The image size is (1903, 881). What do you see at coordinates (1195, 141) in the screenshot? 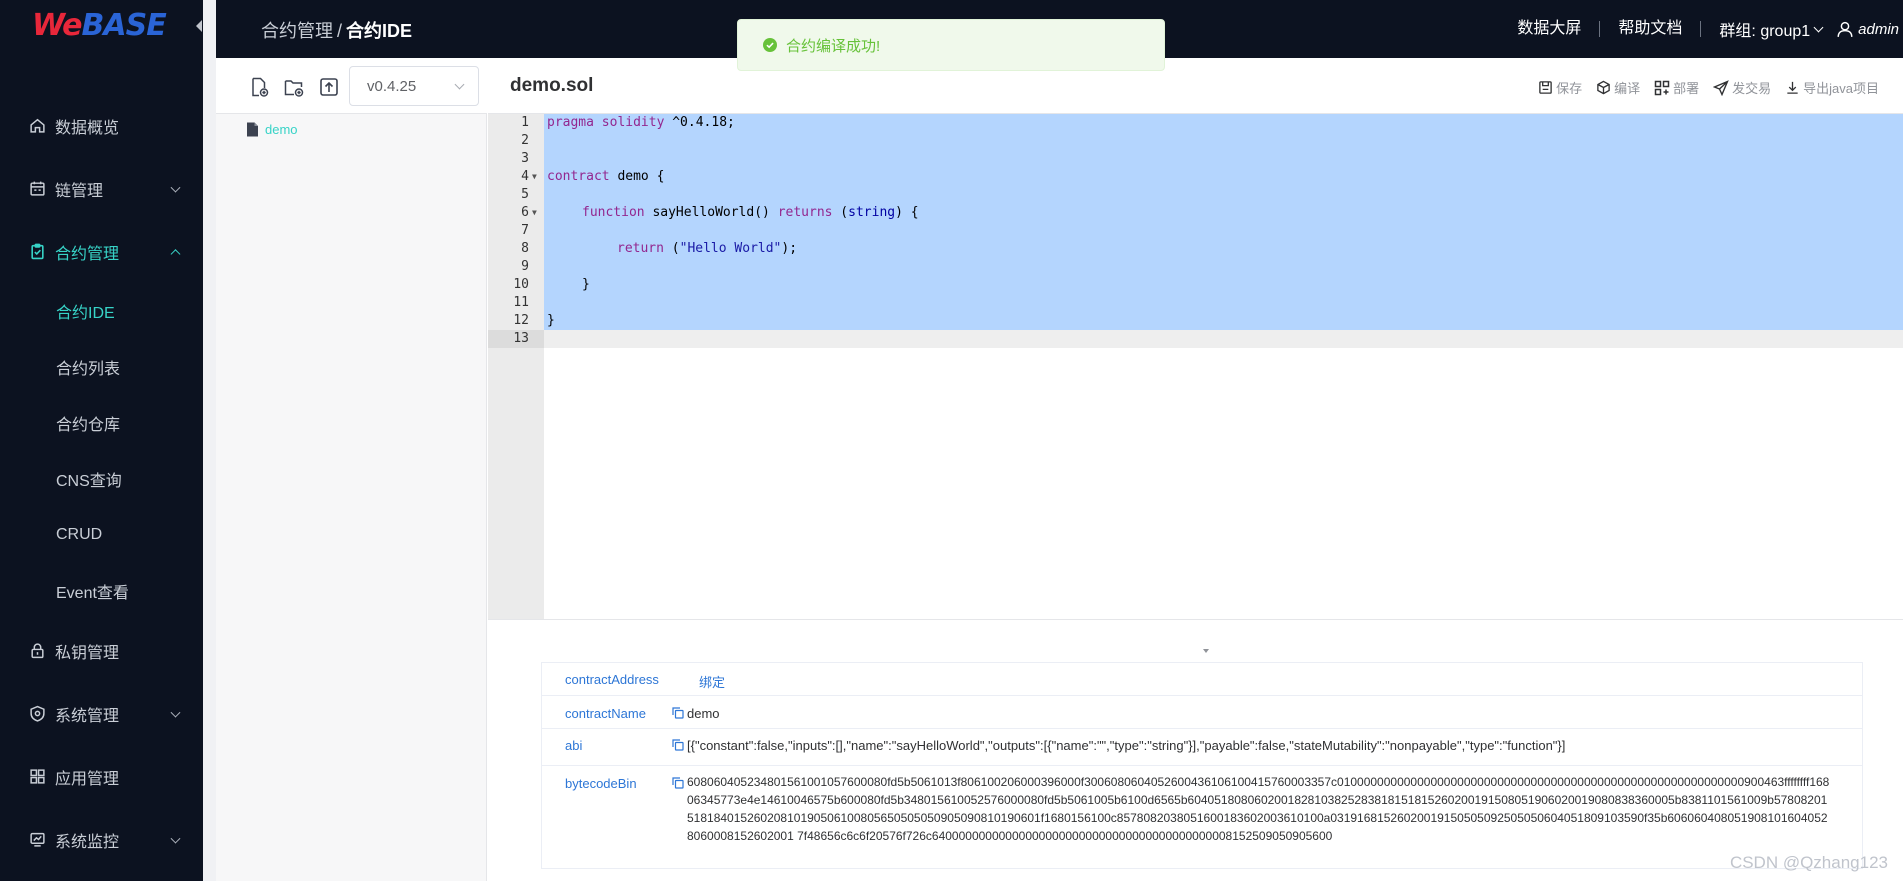
I see `code-line: 2` at bounding box center [1195, 141].